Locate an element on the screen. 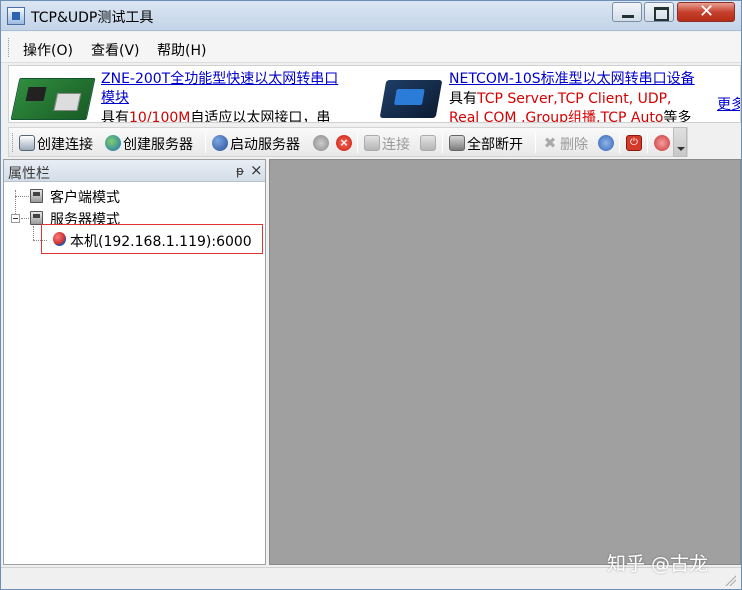  tree-node-local-server: 本机(192.168.1.119):6000 is located at coordinates (161, 241).